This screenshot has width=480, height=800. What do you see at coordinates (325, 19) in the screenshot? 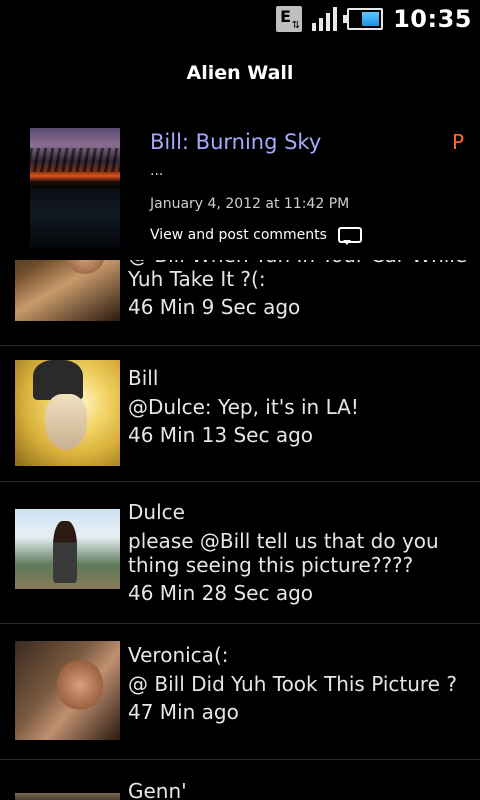
I see `signal-strength-icon` at bounding box center [325, 19].